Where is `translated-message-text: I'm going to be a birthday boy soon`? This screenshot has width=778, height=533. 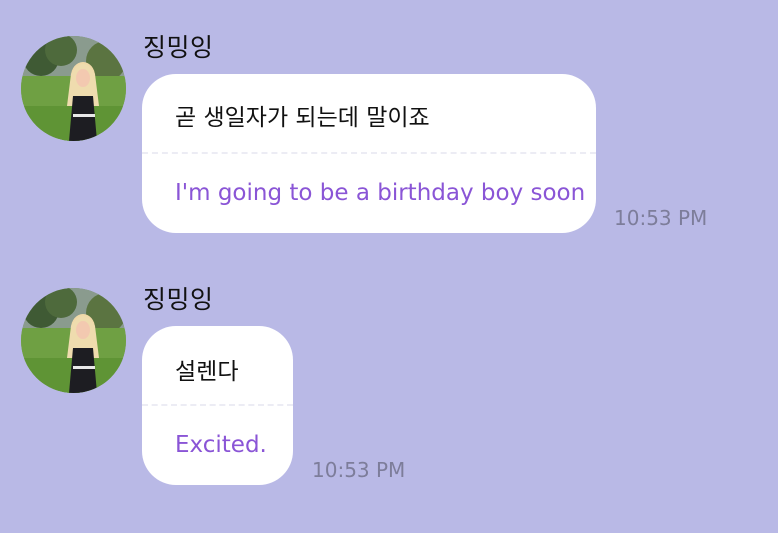
translated-message-text: I'm going to be a birthday boy soon is located at coordinates (380, 193).